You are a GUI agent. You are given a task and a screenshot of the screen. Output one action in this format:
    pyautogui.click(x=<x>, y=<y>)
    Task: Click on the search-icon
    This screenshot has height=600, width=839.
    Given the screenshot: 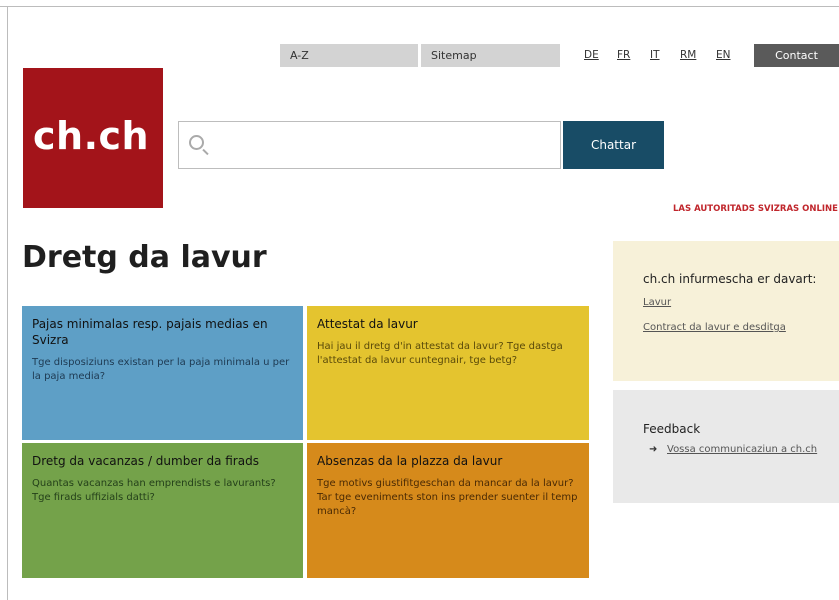 What is the action you would take?
    pyautogui.click(x=196, y=142)
    